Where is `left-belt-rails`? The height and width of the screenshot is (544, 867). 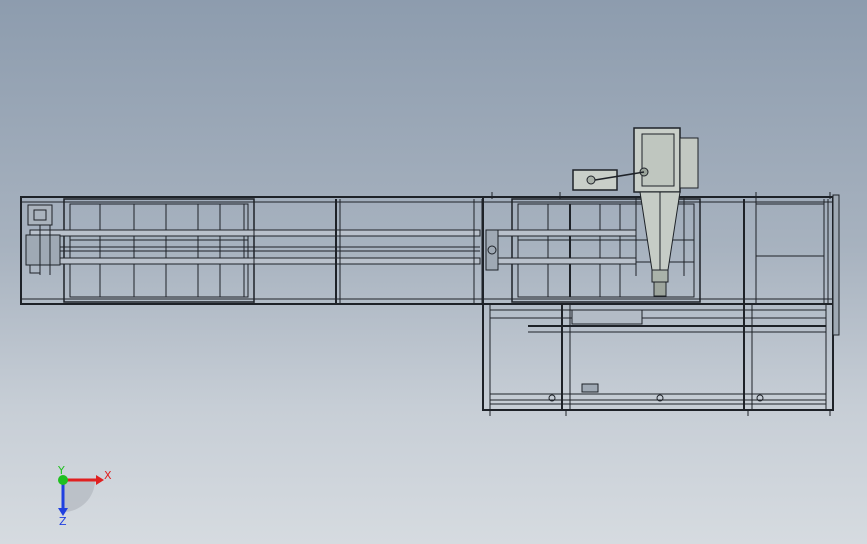 left-belt-rails is located at coordinates (255, 247).